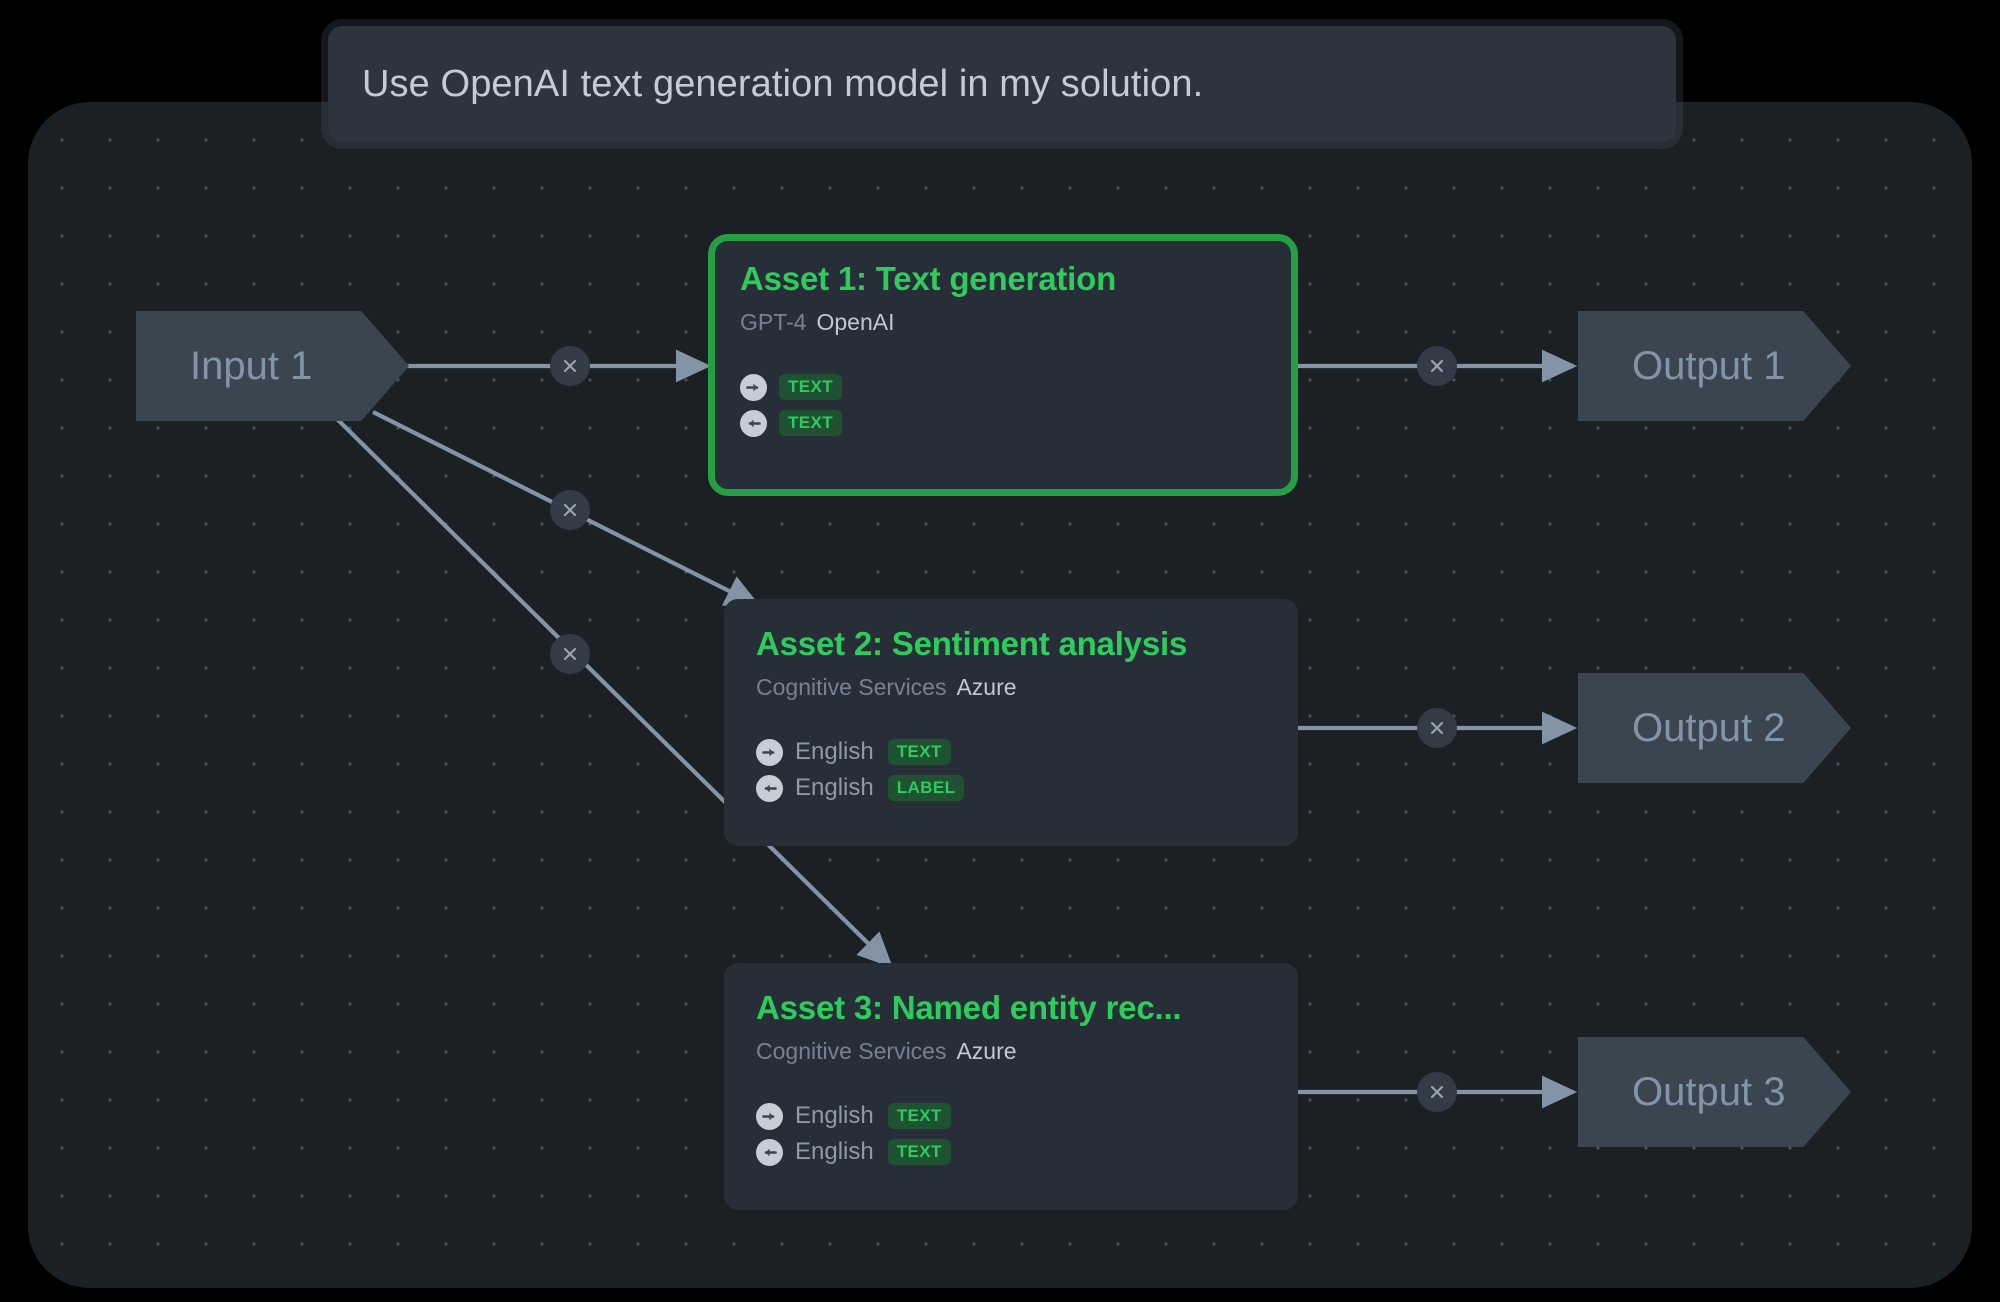 This screenshot has width=2000, height=1302. Describe the element at coordinates (1709, 727) in the screenshot. I see `node-label: Output 2` at that location.